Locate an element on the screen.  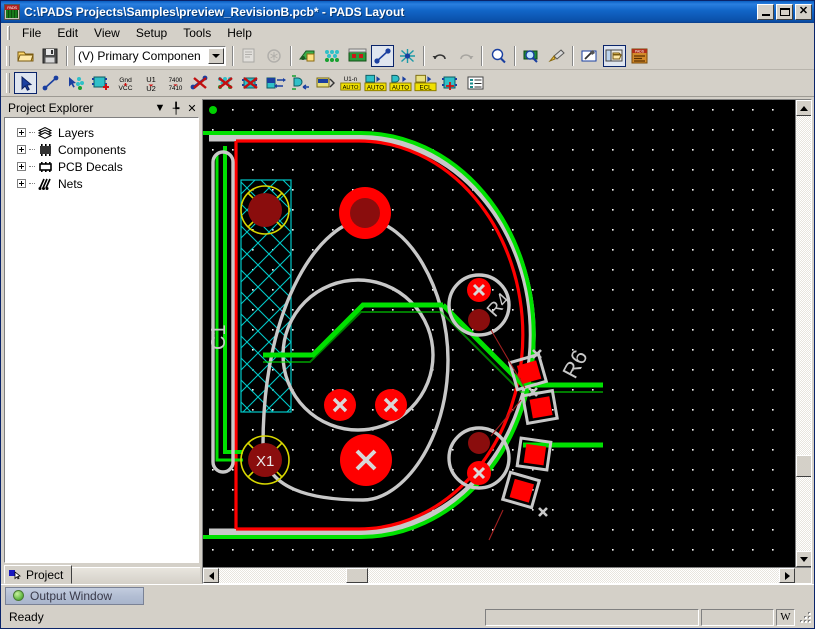
magnifier-board-icon is located at coordinates (530, 56).